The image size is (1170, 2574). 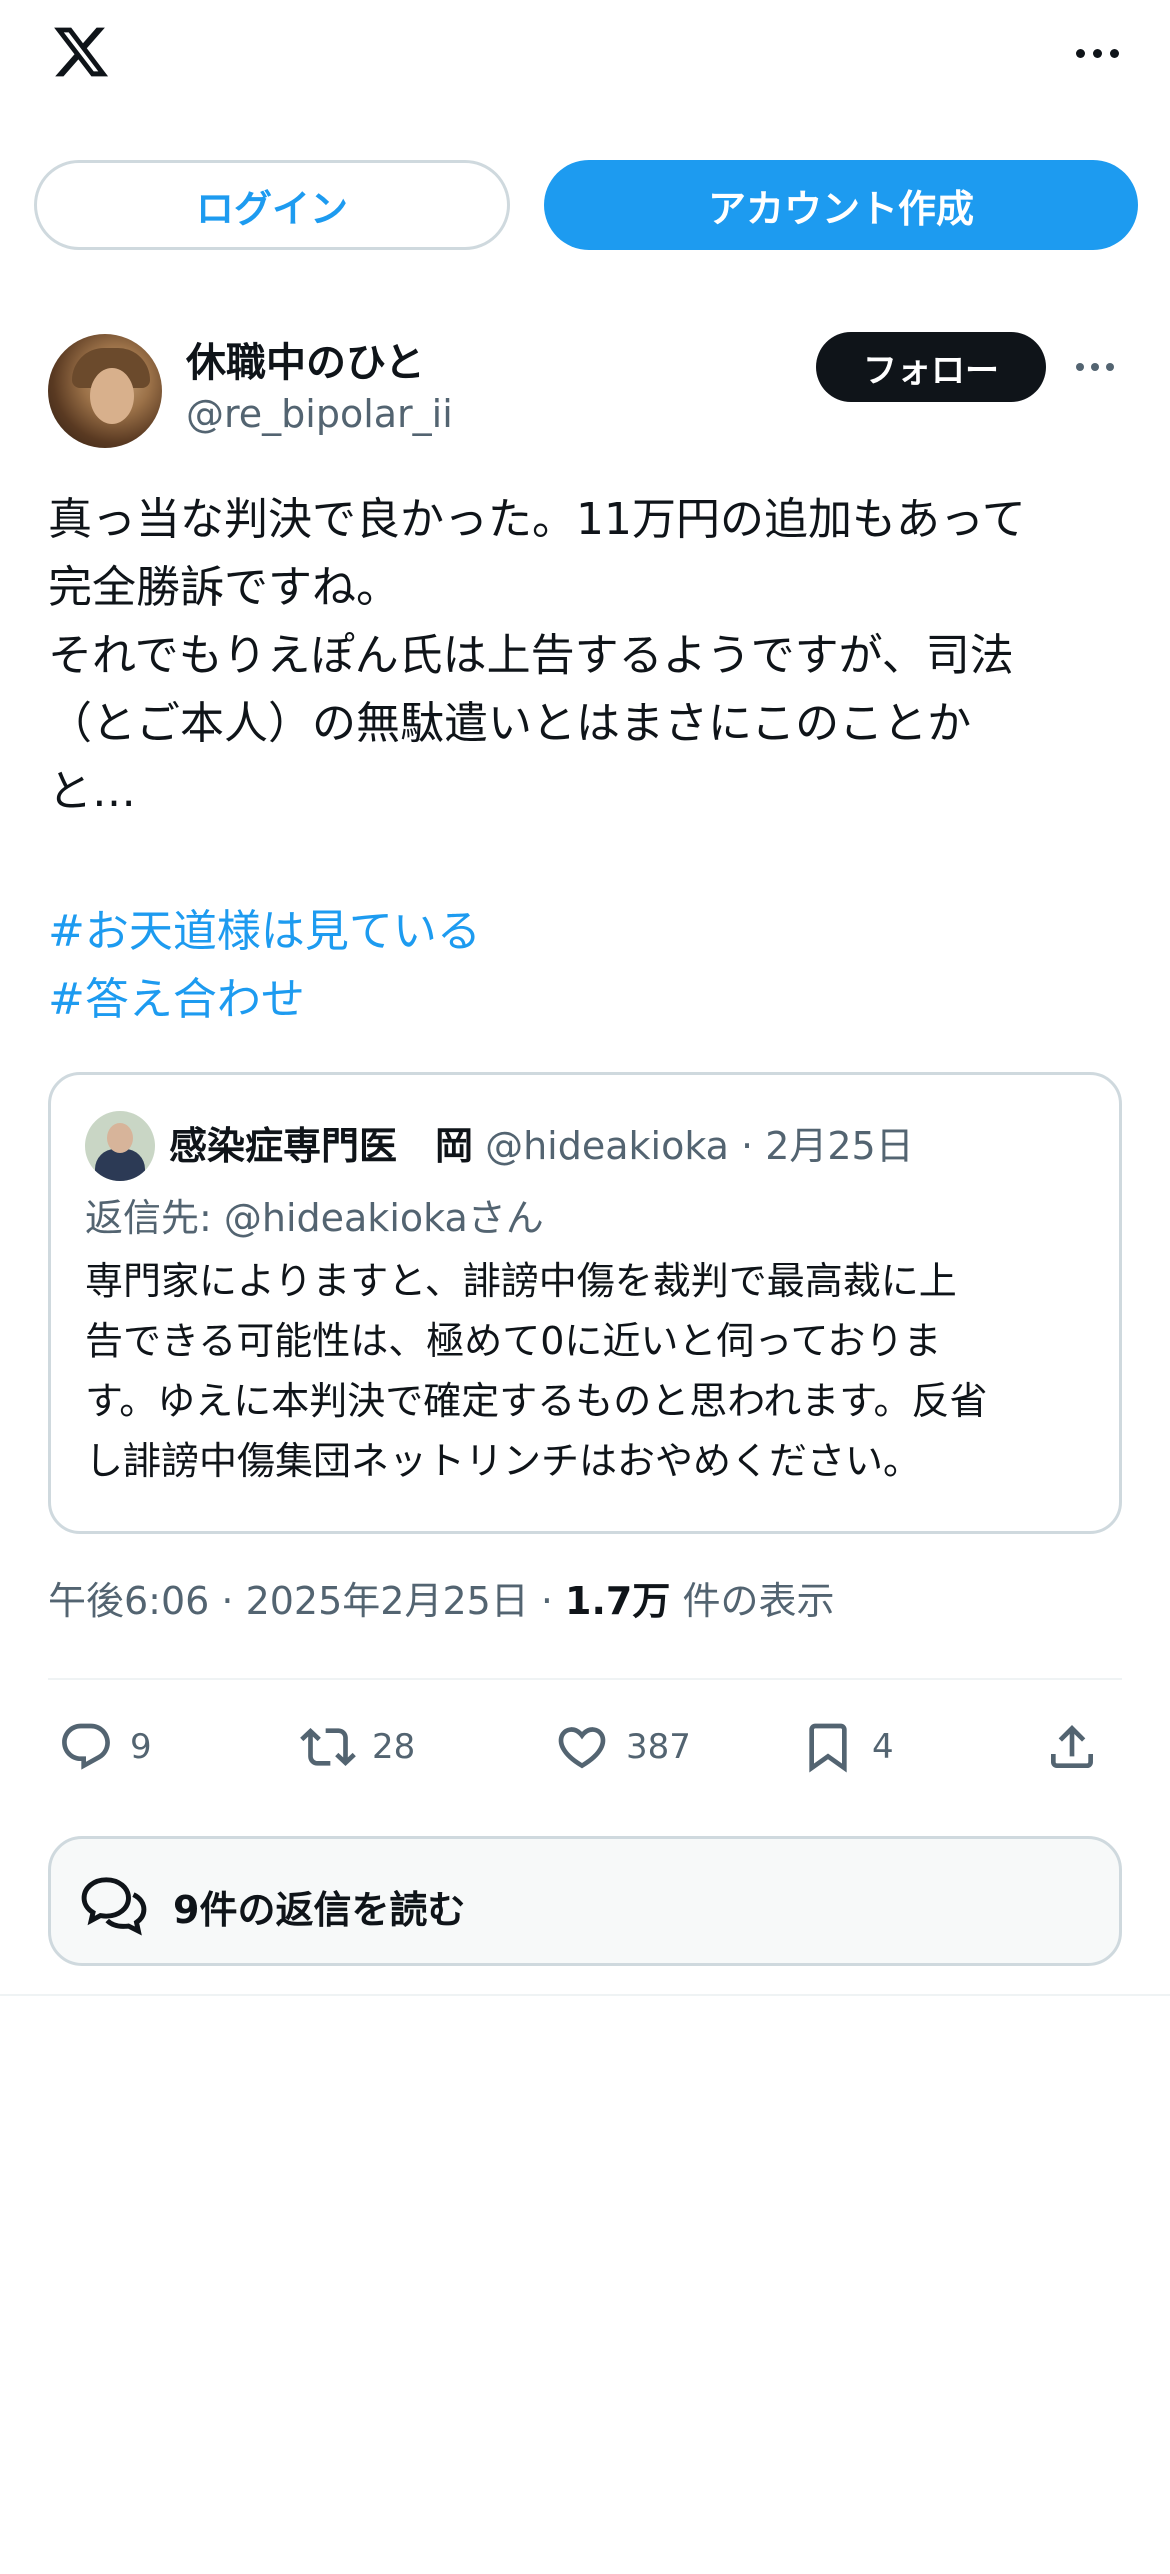 What do you see at coordinates (883, 1747) in the screenshot?
I see `bookmark-count: 4` at bounding box center [883, 1747].